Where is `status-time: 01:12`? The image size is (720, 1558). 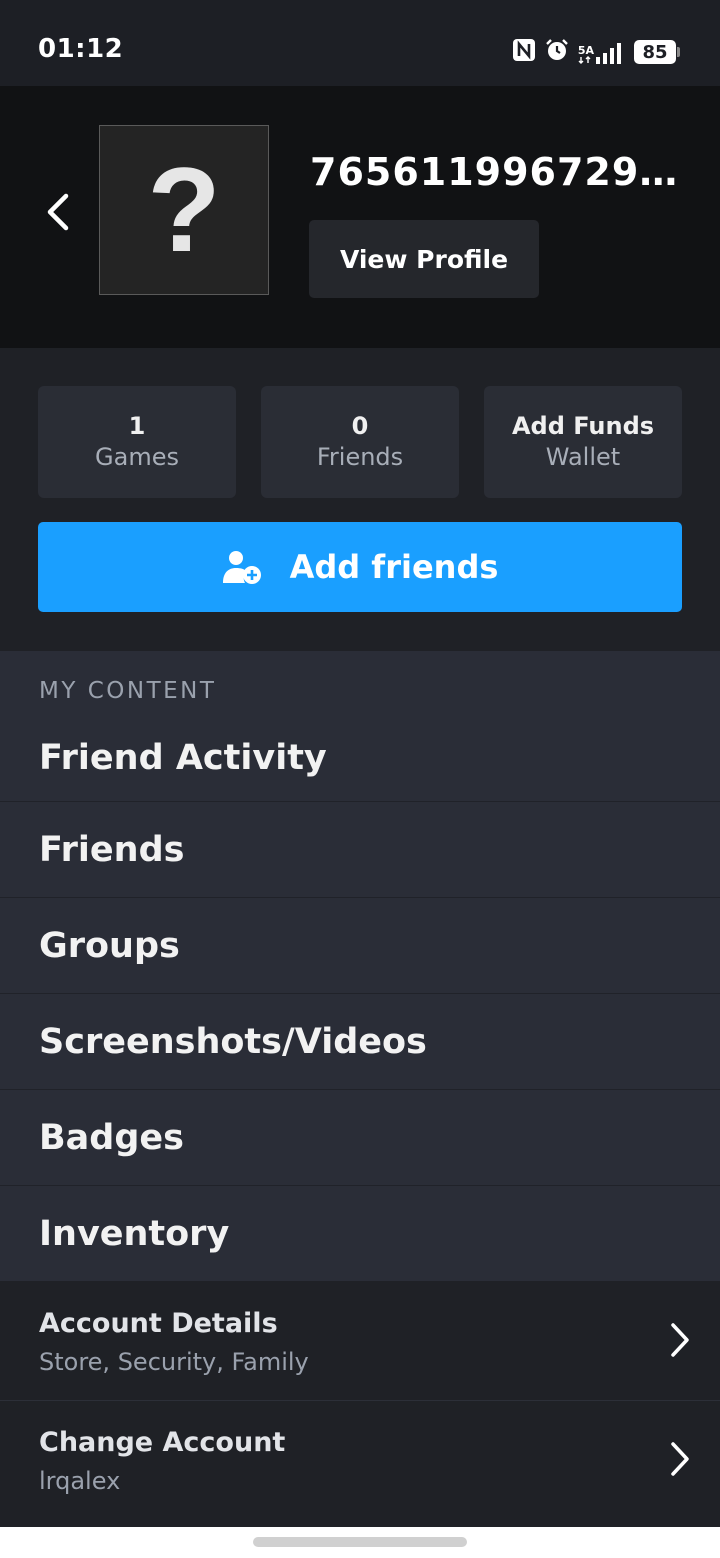 status-time: 01:12 is located at coordinates (81, 49).